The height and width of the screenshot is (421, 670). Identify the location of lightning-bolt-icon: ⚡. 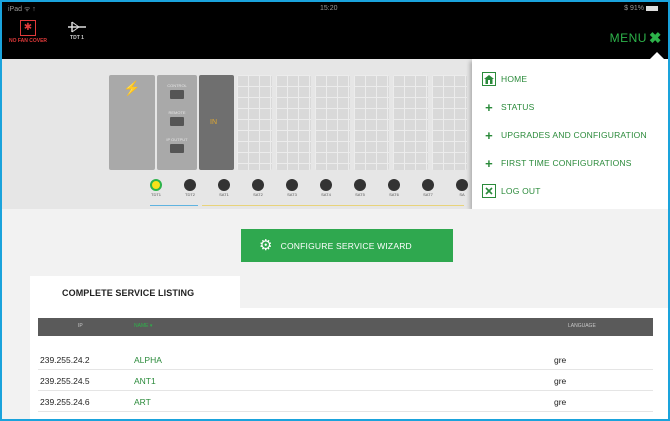
(132, 88).